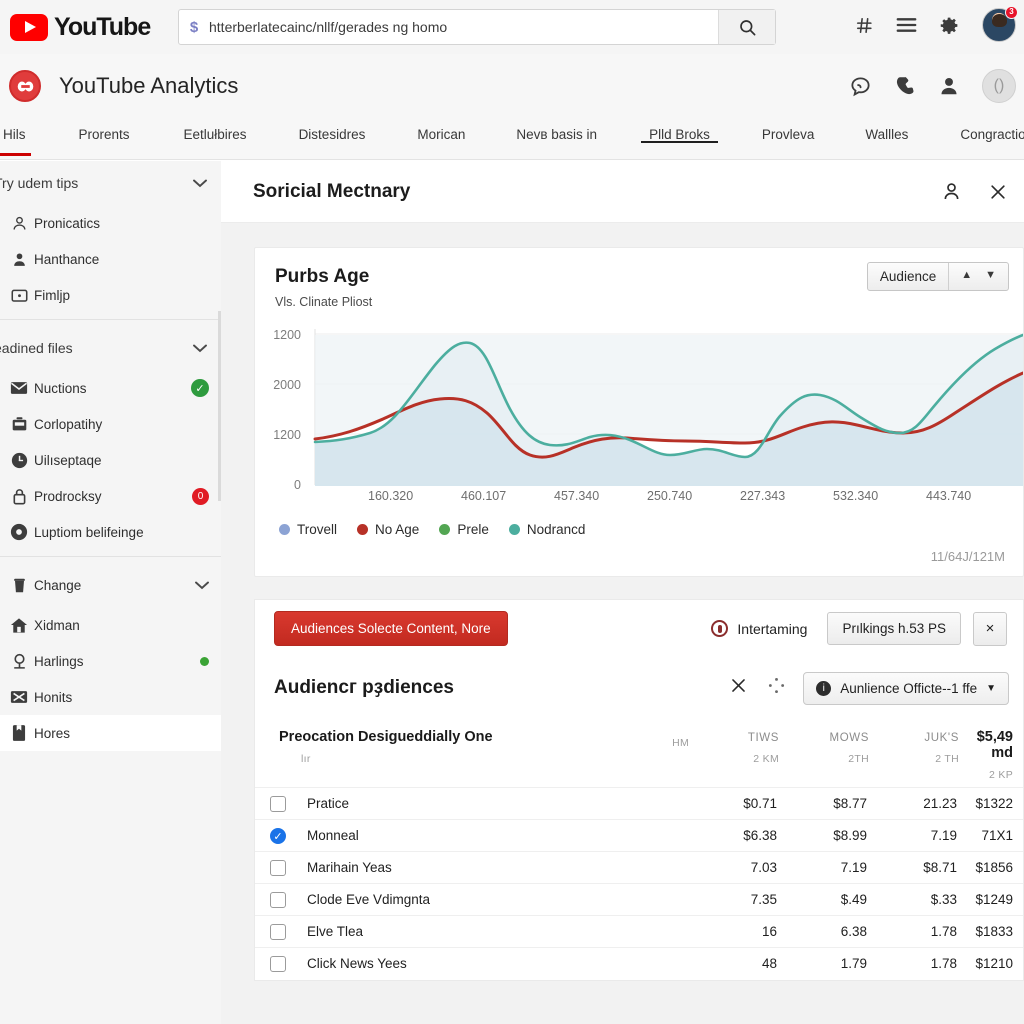  I want to click on th-col-4: $5,49 md 2 KР, so click(991, 753).